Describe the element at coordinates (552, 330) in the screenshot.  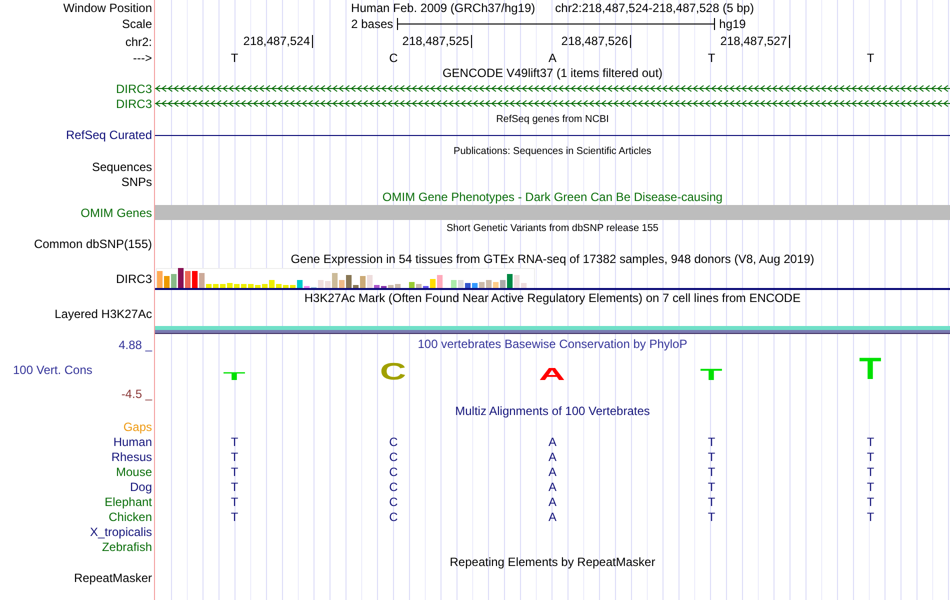
I see `signal-band` at that location.